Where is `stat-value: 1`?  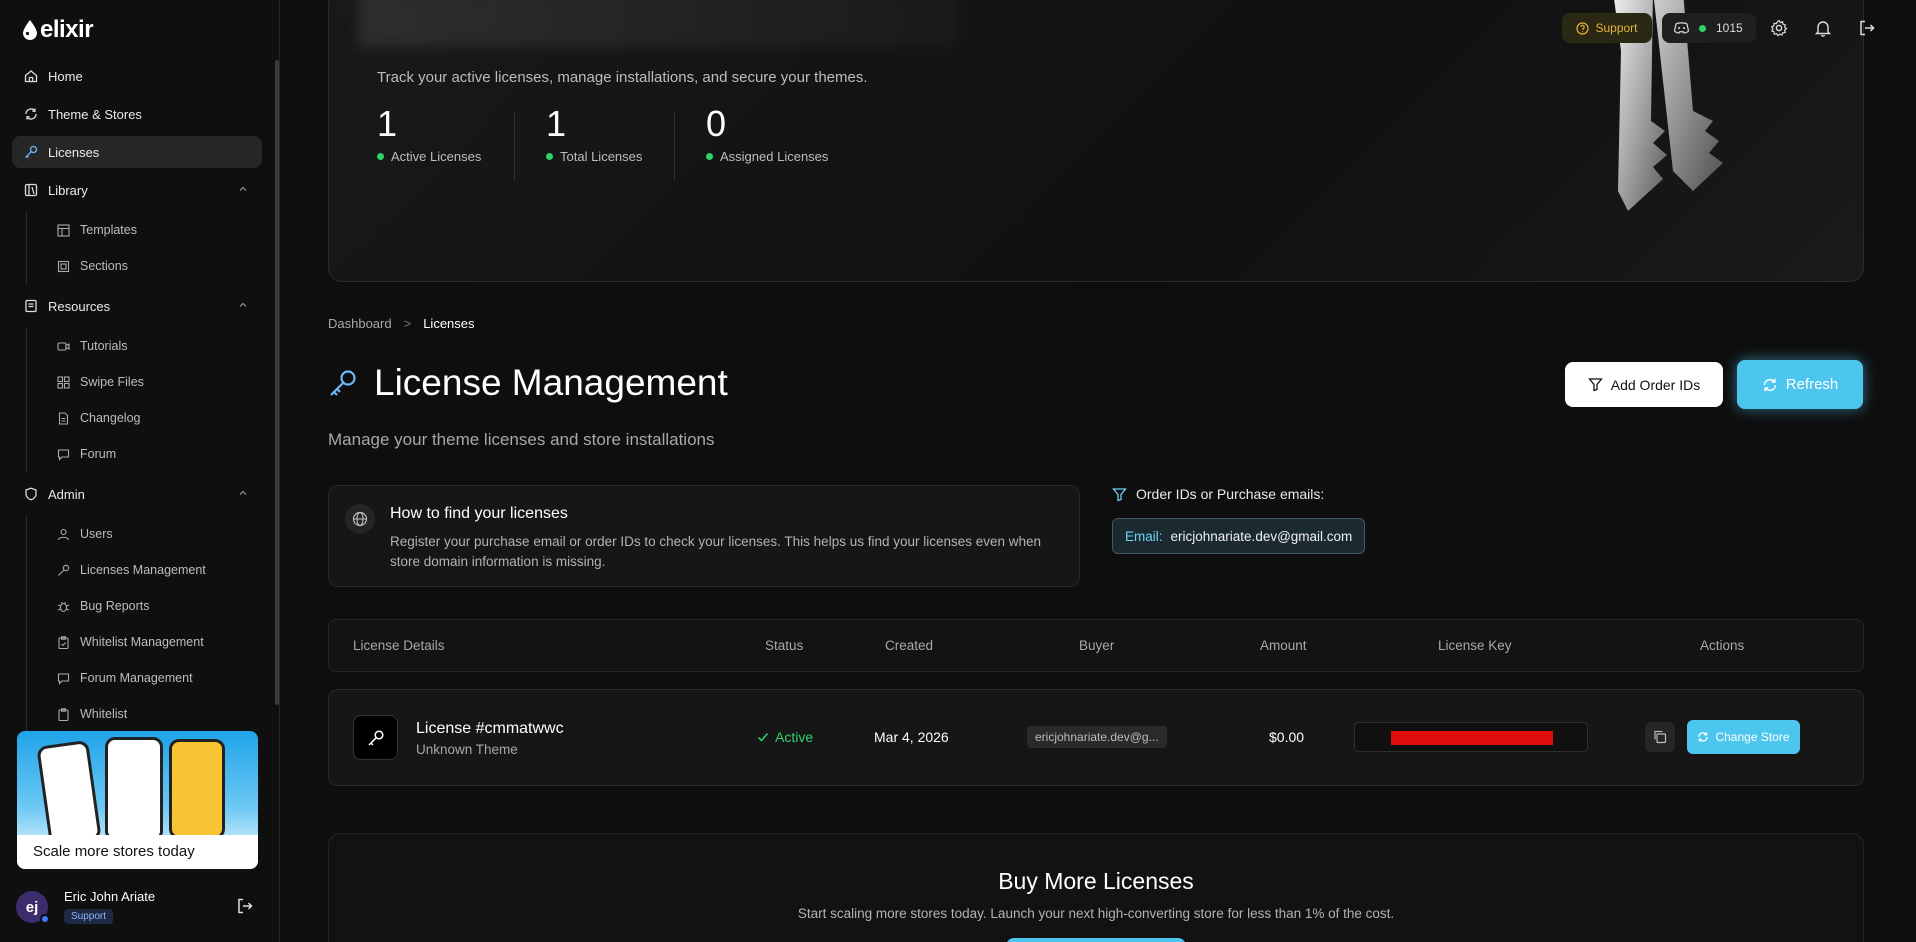 stat-value: 1 is located at coordinates (387, 123).